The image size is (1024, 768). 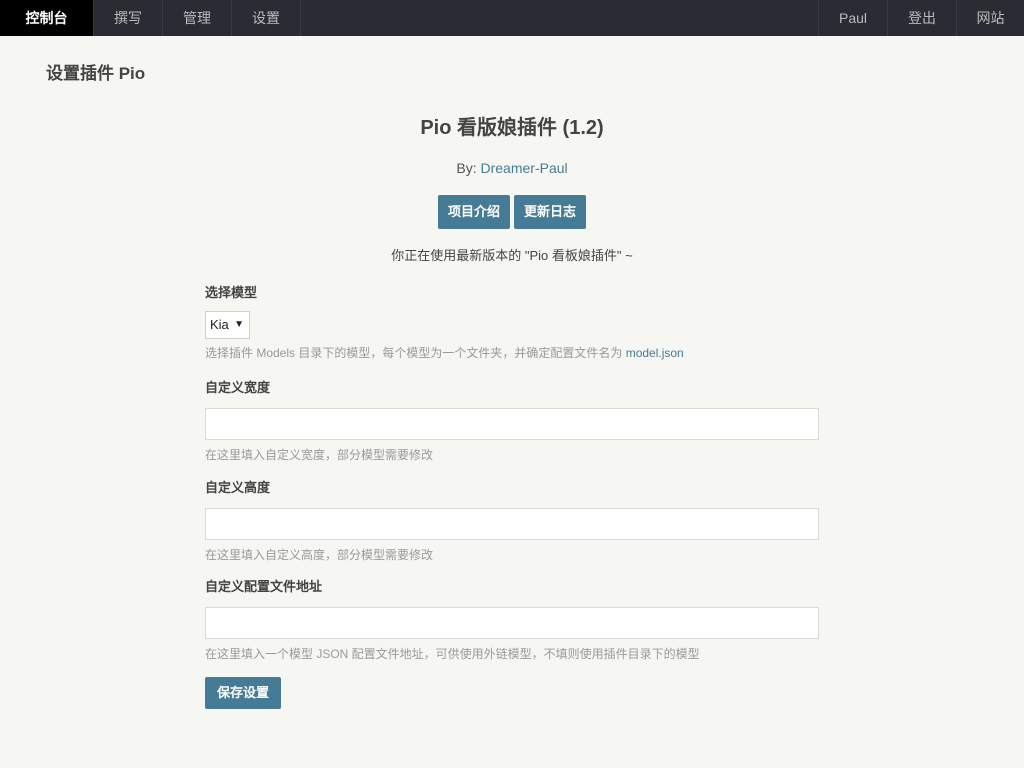 I want to click on nav-item-site: 网站, so click(x=990, y=18).